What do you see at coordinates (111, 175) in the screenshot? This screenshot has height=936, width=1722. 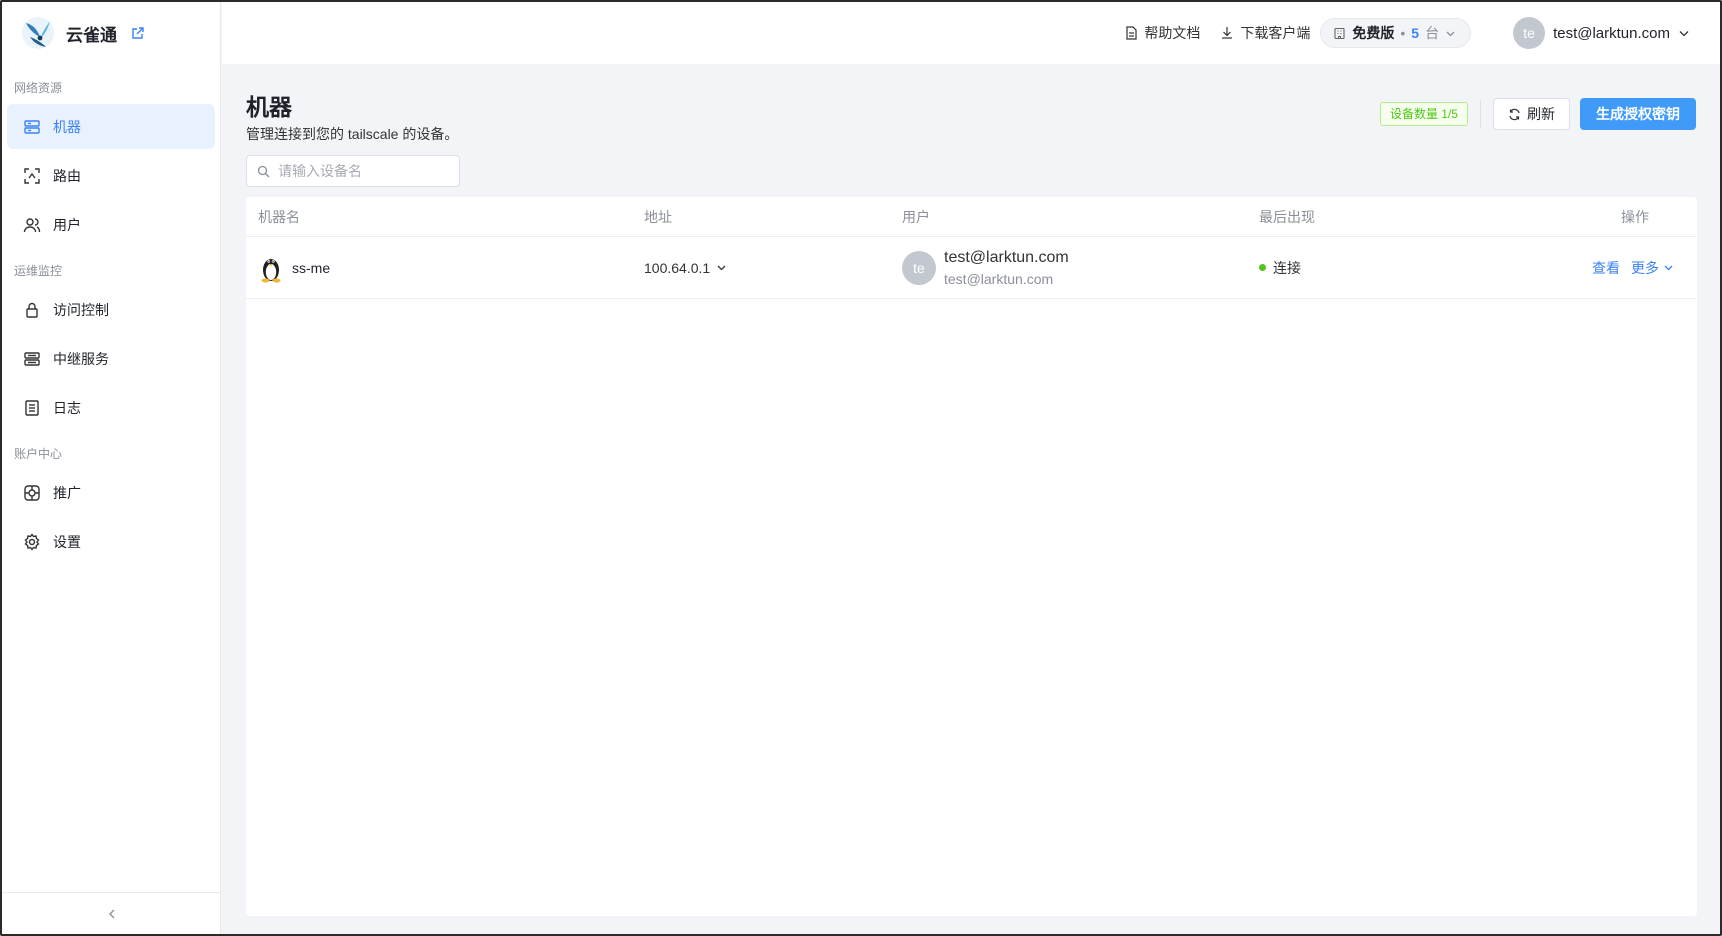 I see `sidebar-item-routes: 路由` at bounding box center [111, 175].